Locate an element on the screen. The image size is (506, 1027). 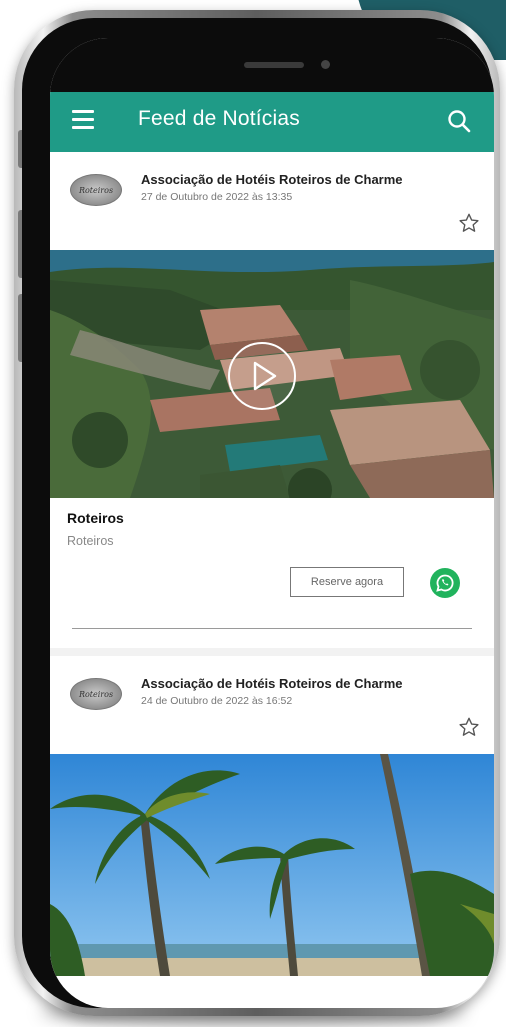
status-bar is located at coordinates (272, 65).